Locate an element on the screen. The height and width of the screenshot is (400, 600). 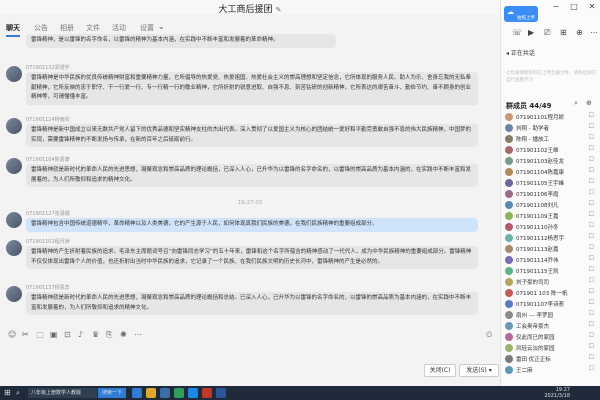
word-icon is located at coordinates (221, 393).